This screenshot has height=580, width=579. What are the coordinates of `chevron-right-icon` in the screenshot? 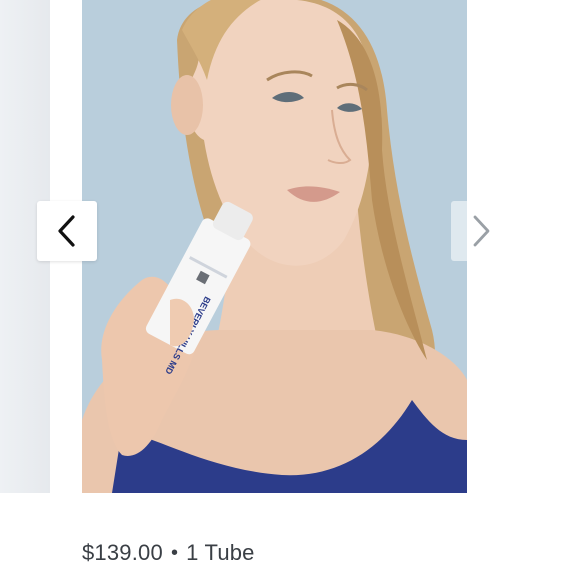 It's located at (481, 231).